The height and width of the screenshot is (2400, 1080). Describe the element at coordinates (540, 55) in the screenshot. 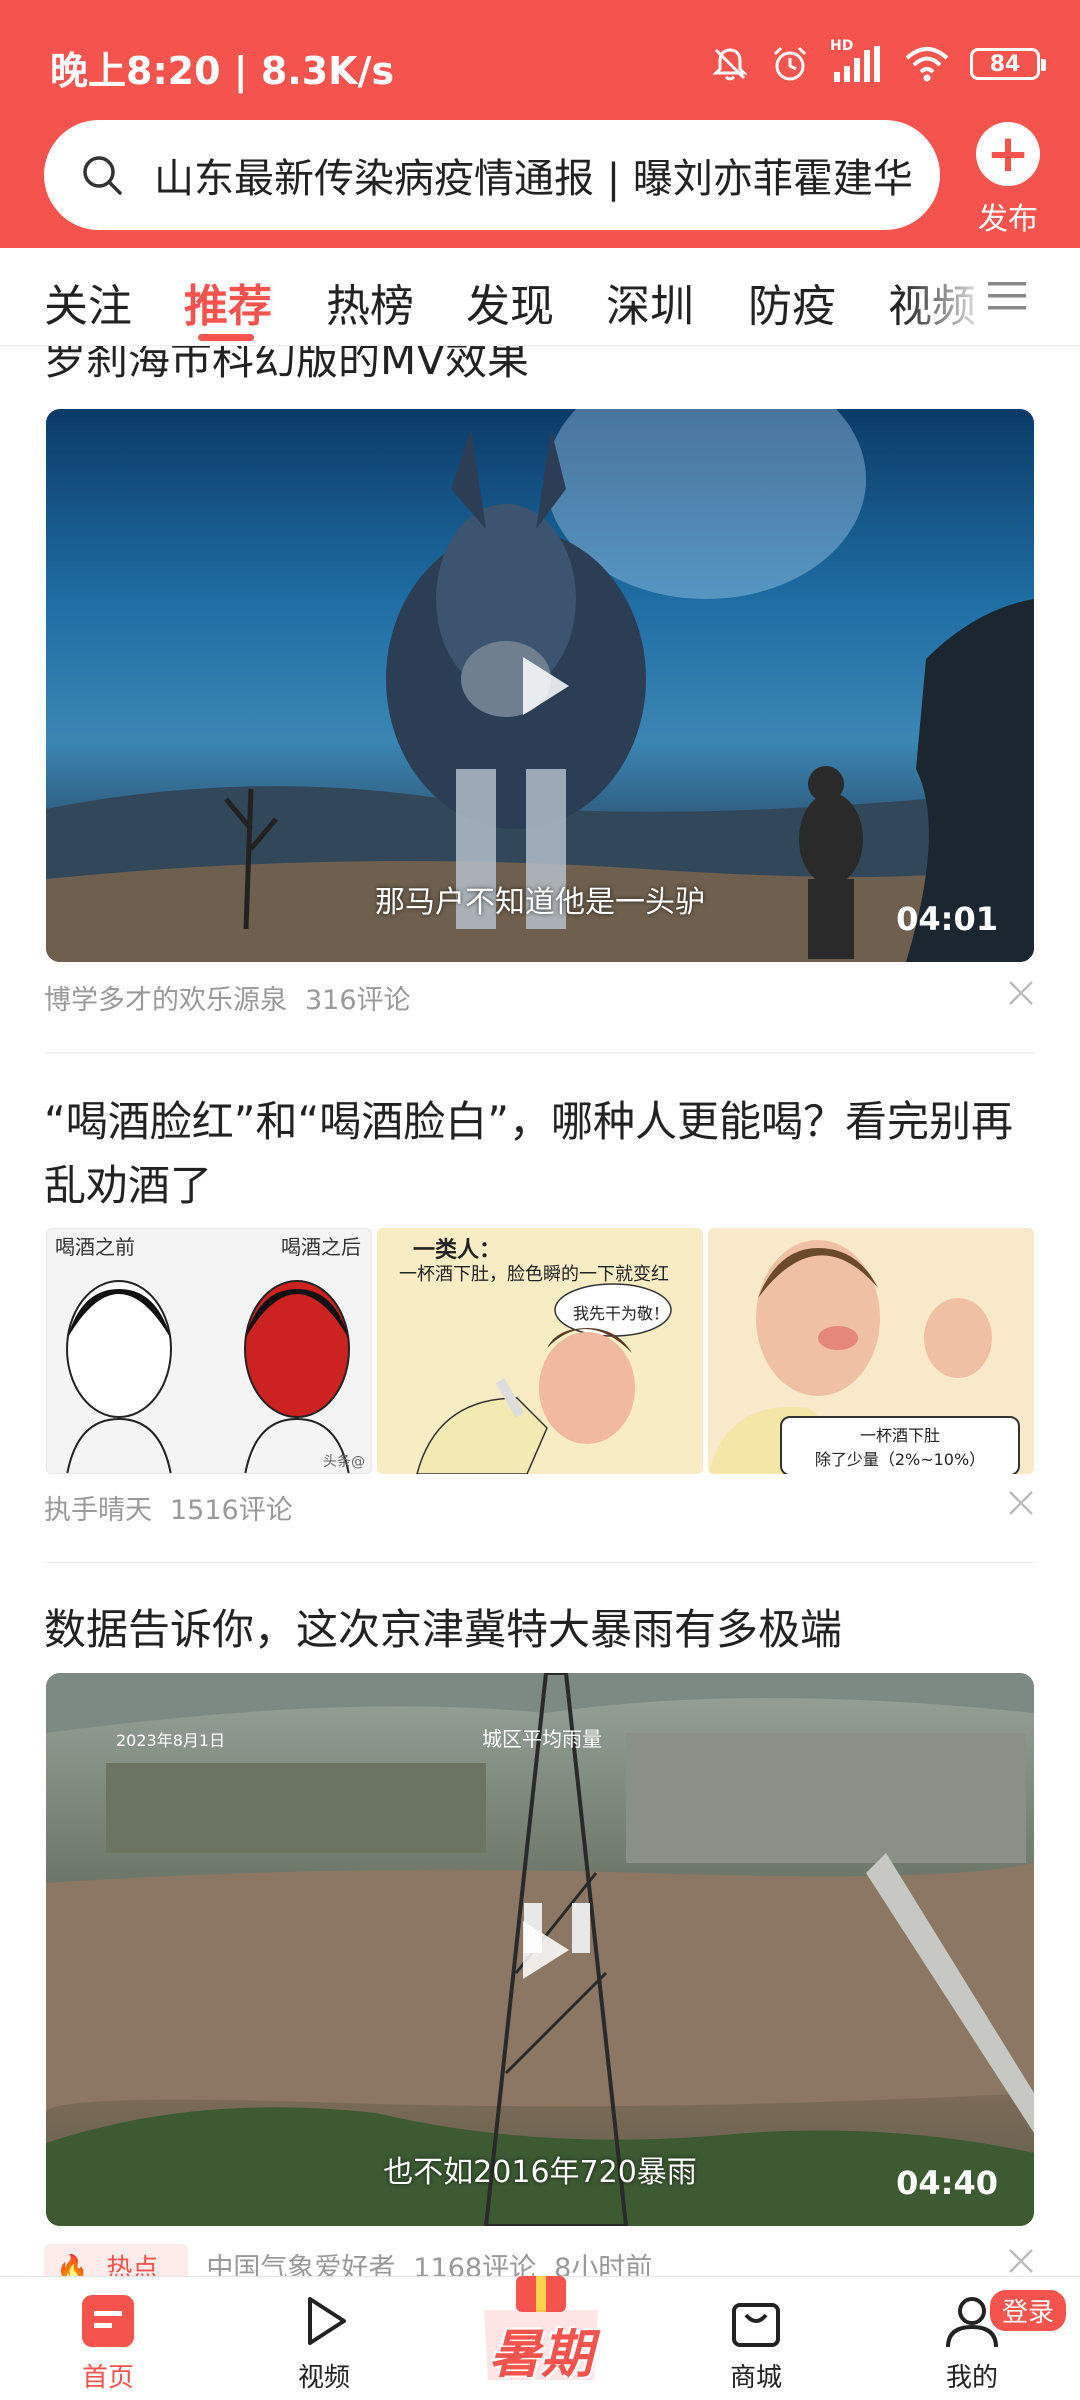

I see `status-bar: 晚上8:20 | 8.3K/s HD 84` at that location.